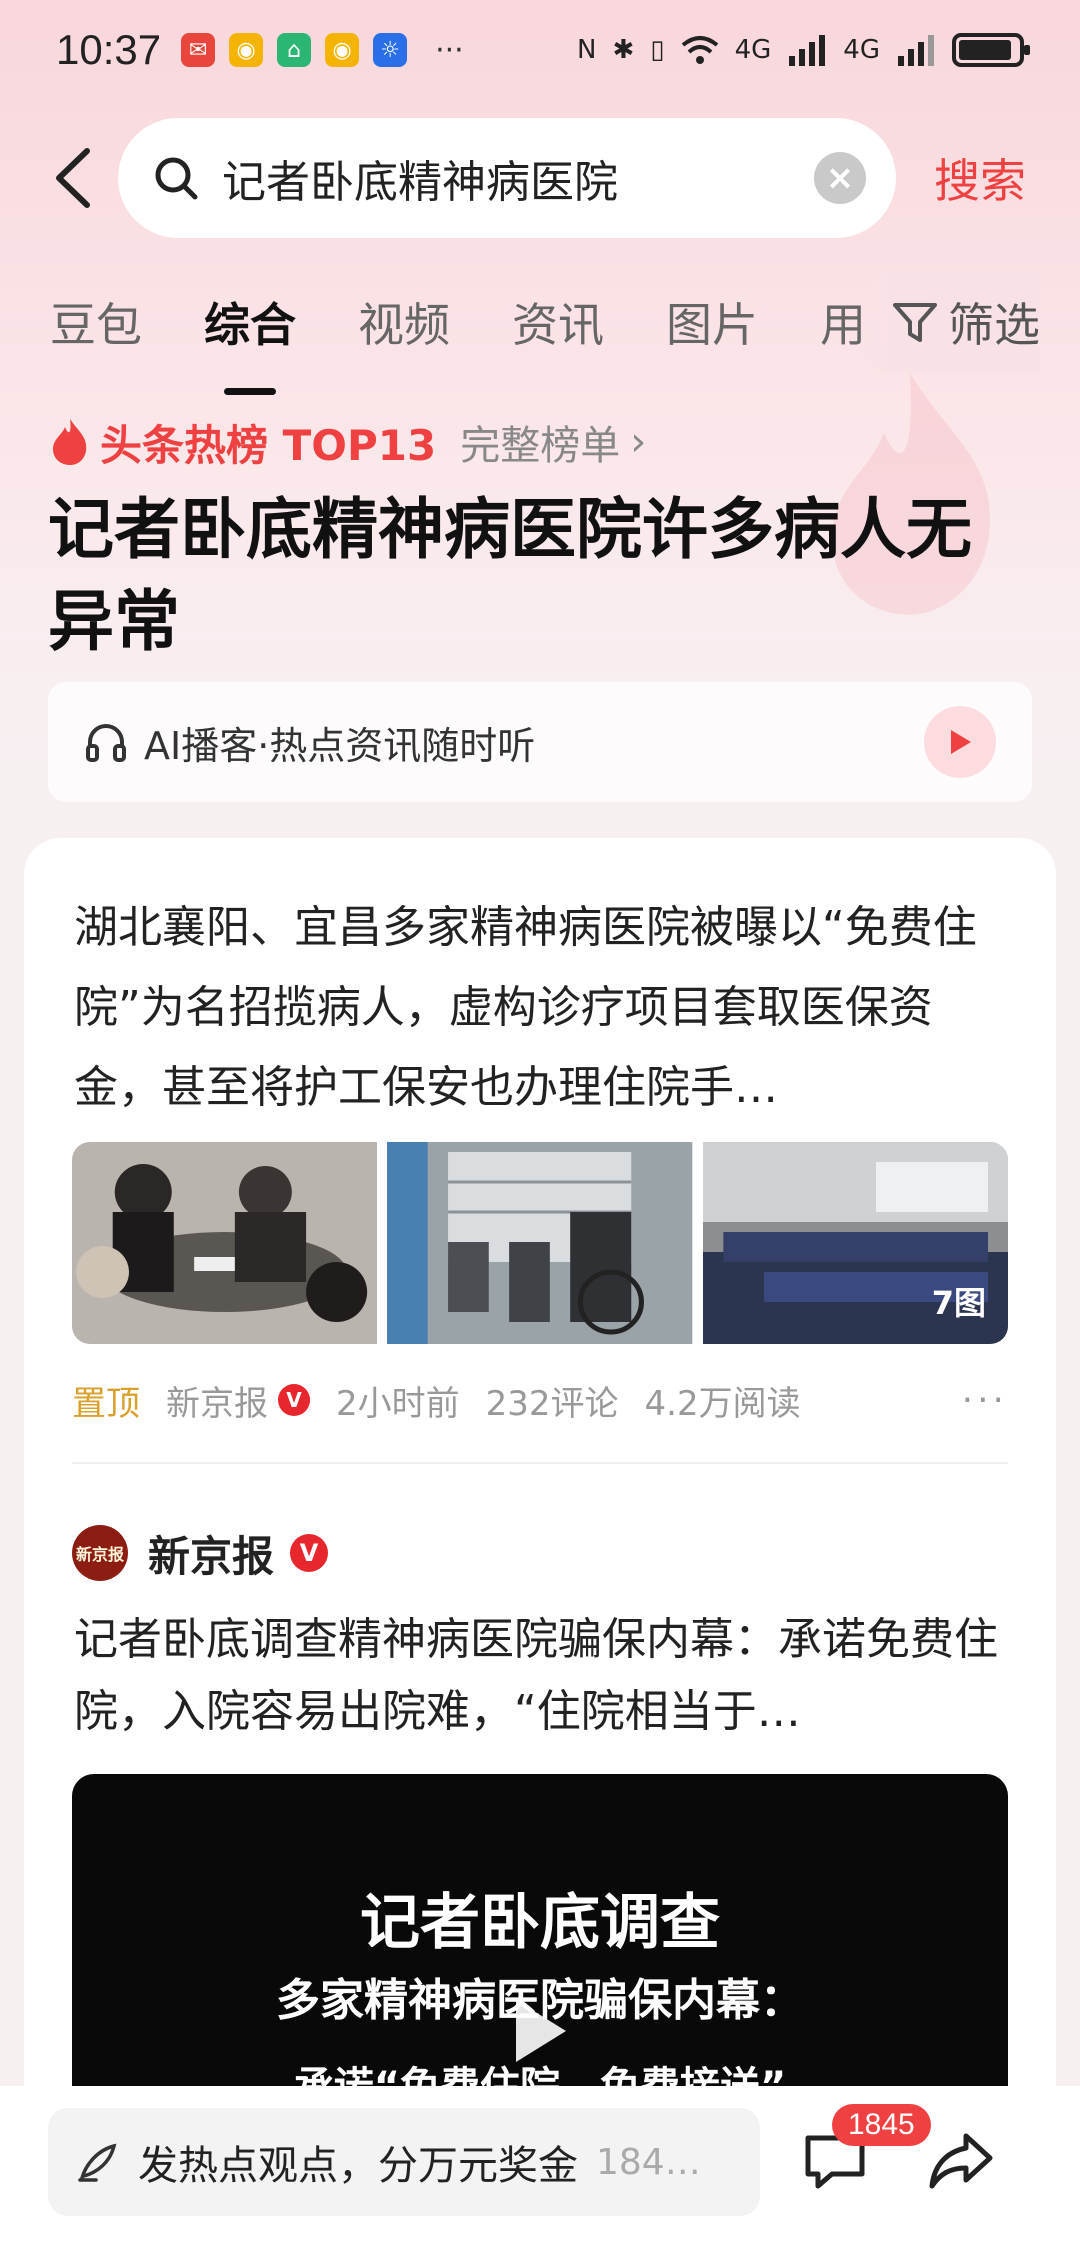 This screenshot has width=1080, height=2244. What do you see at coordinates (638, 442) in the screenshot?
I see `chevron-right-icon: ›` at bounding box center [638, 442].